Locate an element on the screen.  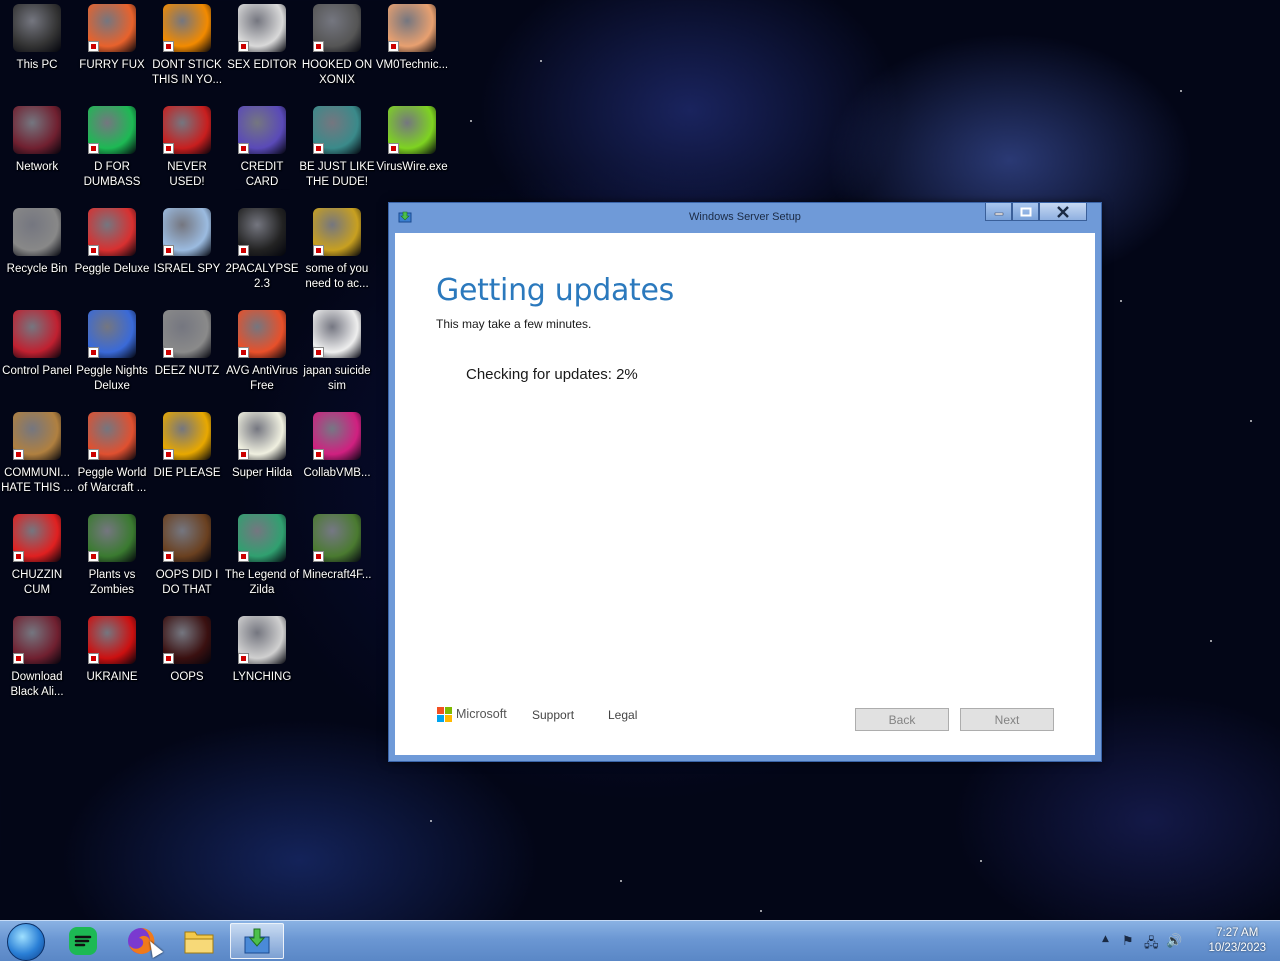
desktop-icon: D FOR DUMBASS is located at coordinates (112, 152).